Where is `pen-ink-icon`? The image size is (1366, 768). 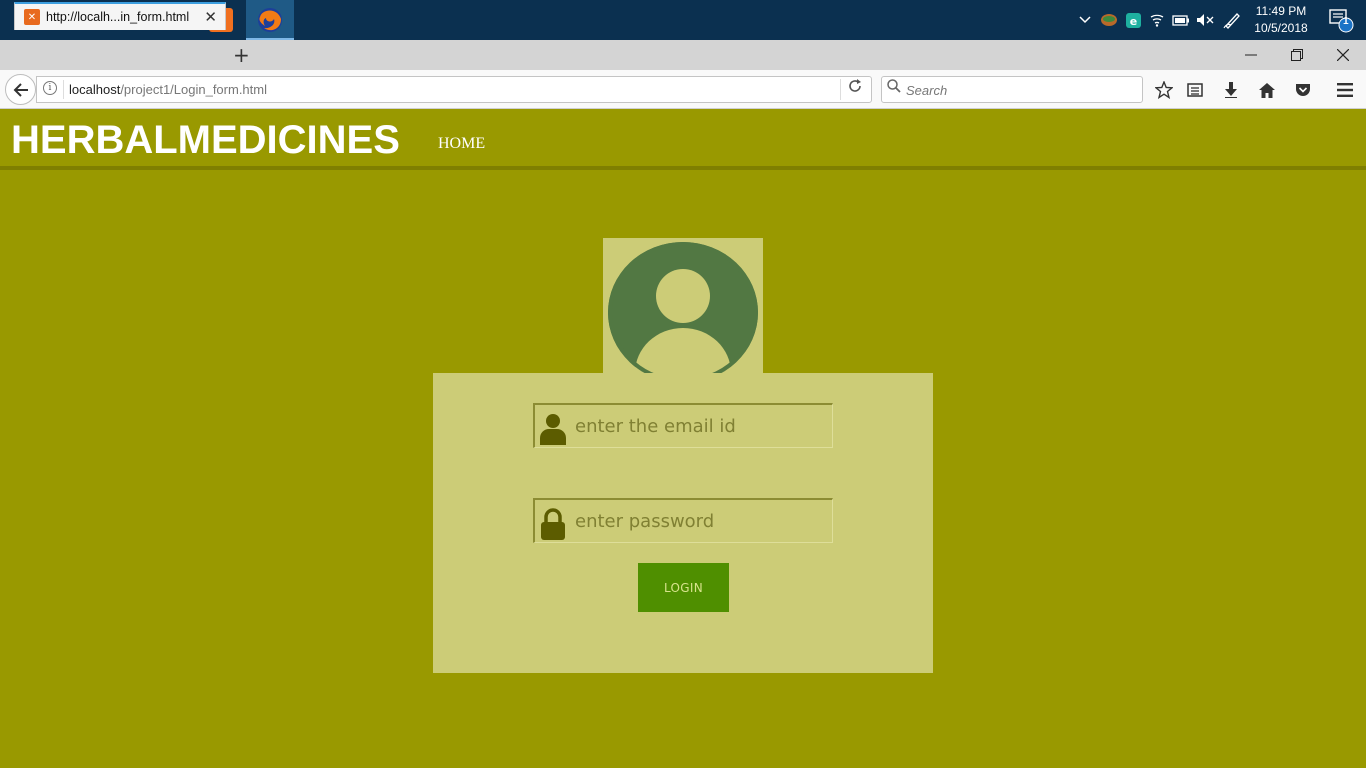 pen-ink-icon is located at coordinates (1232, 20).